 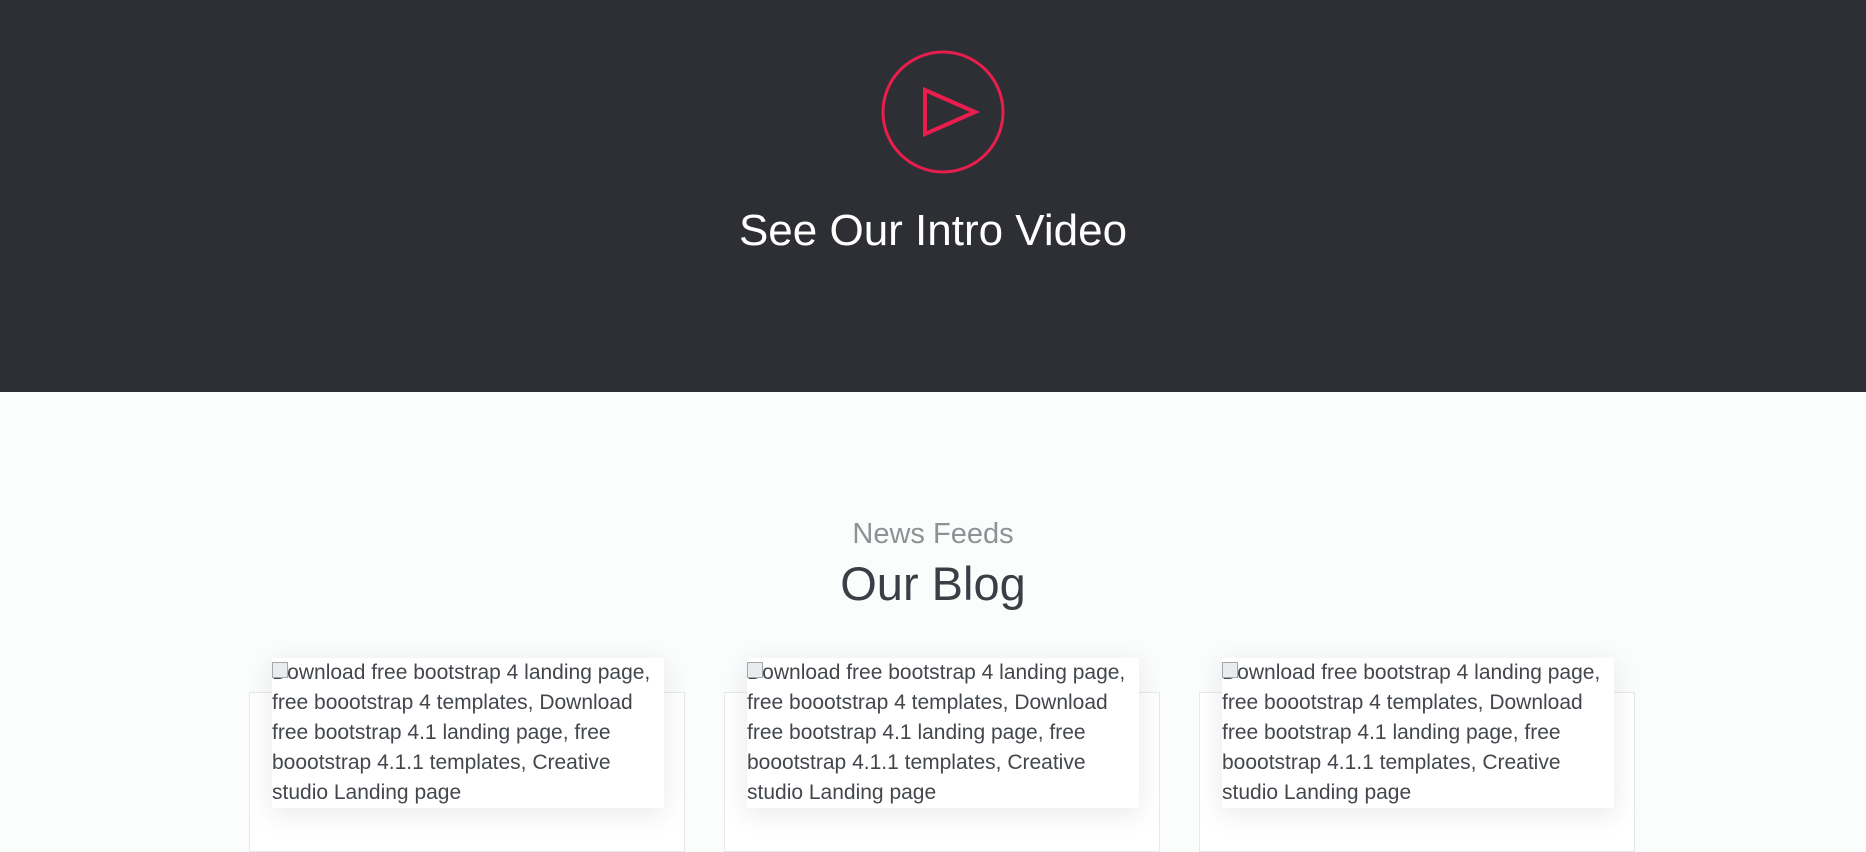 What do you see at coordinates (933, 583) in the screenshot?
I see `blog-title: Our Blog` at bounding box center [933, 583].